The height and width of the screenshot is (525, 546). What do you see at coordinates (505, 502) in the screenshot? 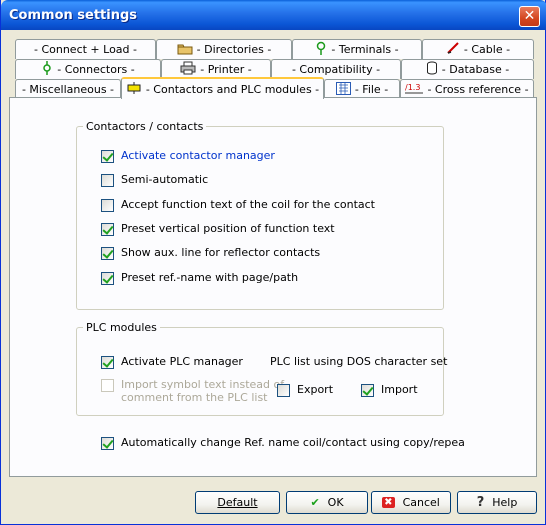
I see `button-label: Help` at bounding box center [505, 502].